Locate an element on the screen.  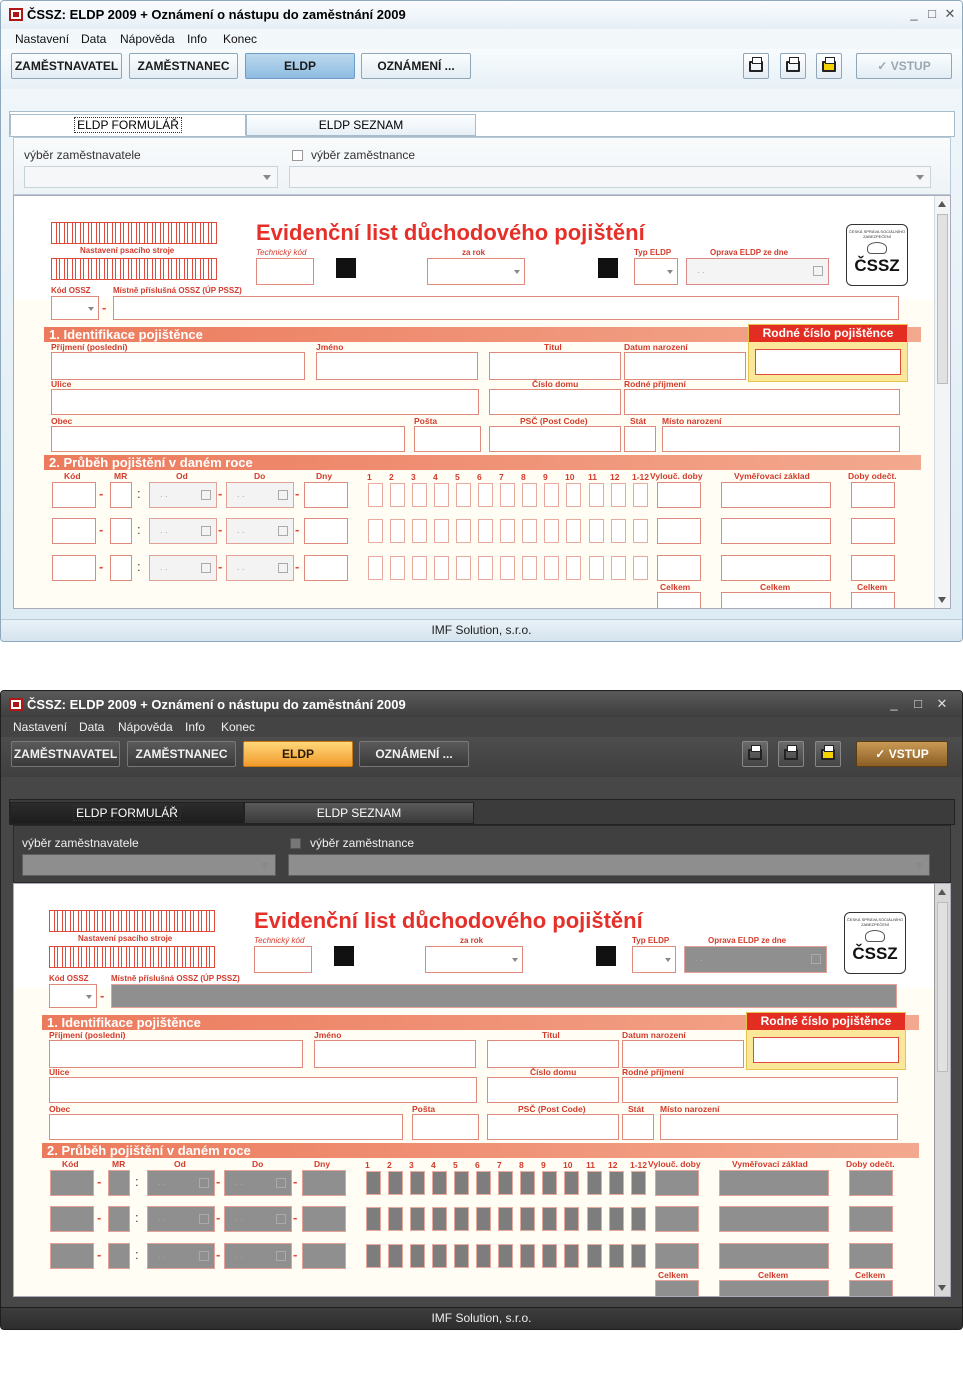
form-scrollbar is located at coordinates (942, 402).